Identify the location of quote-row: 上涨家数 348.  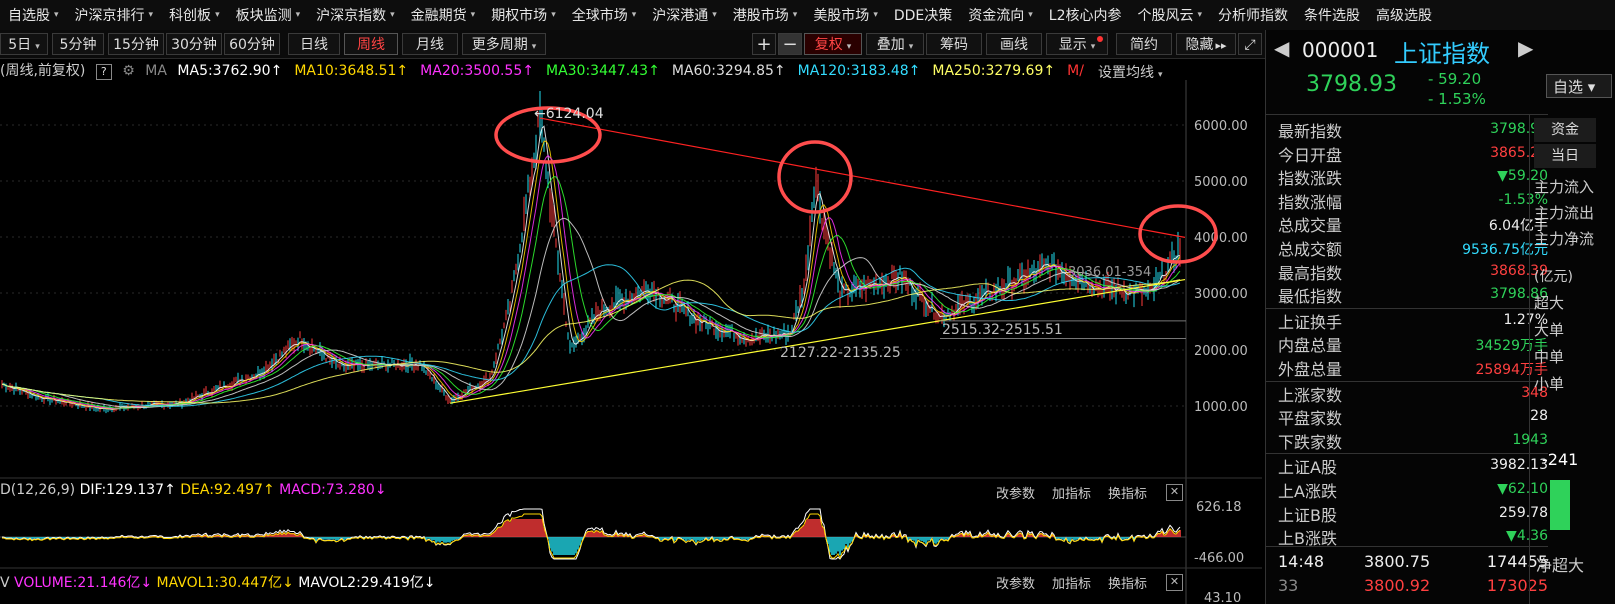
(1413, 394).